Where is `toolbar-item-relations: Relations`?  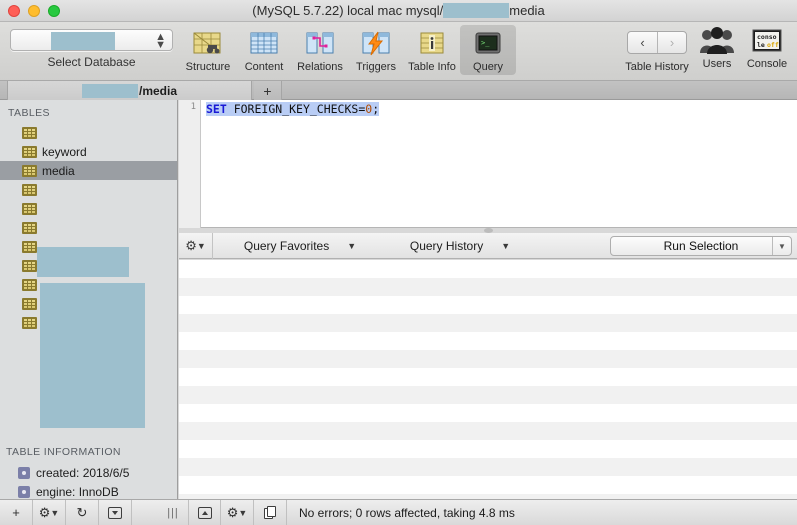 toolbar-item-relations: Relations is located at coordinates (320, 50).